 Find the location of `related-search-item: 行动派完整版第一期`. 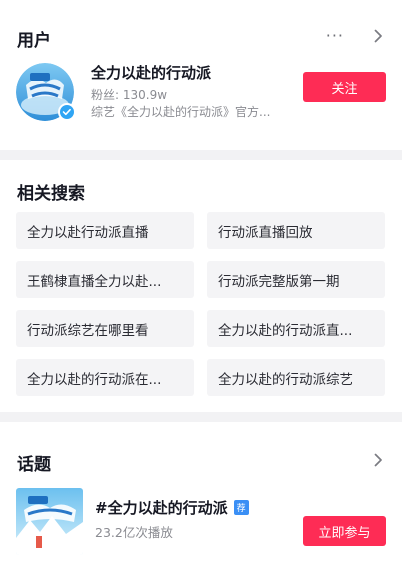

related-search-item: 行动派完整版第一期 is located at coordinates (296, 279).